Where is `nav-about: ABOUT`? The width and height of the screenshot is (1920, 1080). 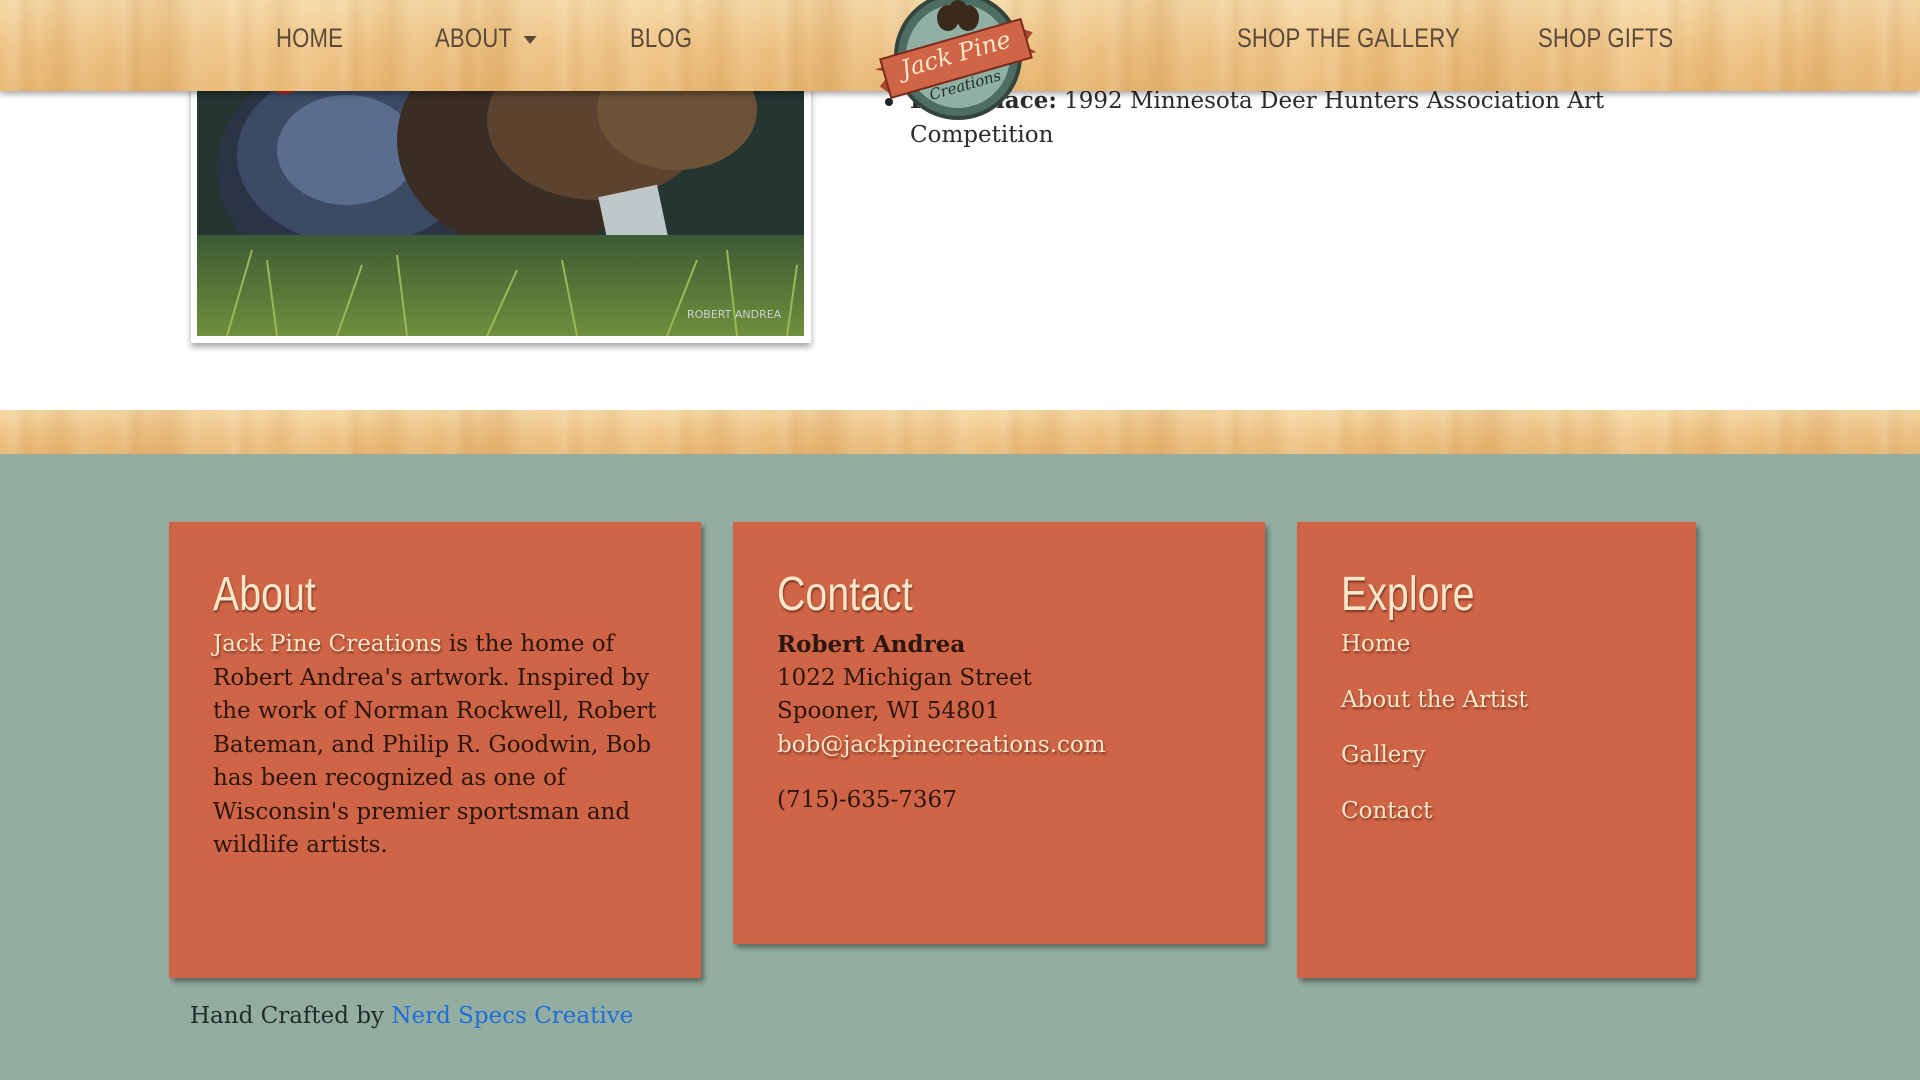 nav-about: ABOUT is located at coordinates (486, 38).